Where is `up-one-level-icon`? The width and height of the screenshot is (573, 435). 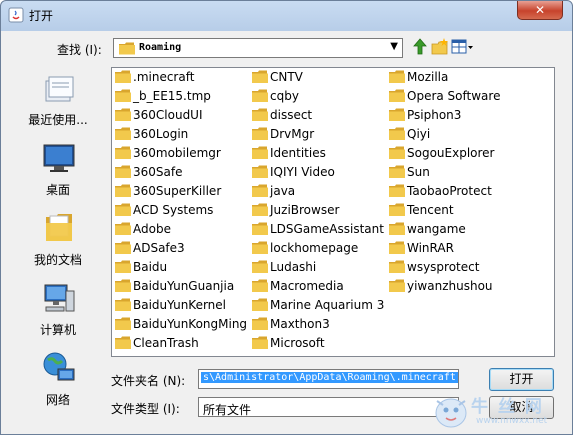 up-one-level-icon is located at coordinates (420, 47).